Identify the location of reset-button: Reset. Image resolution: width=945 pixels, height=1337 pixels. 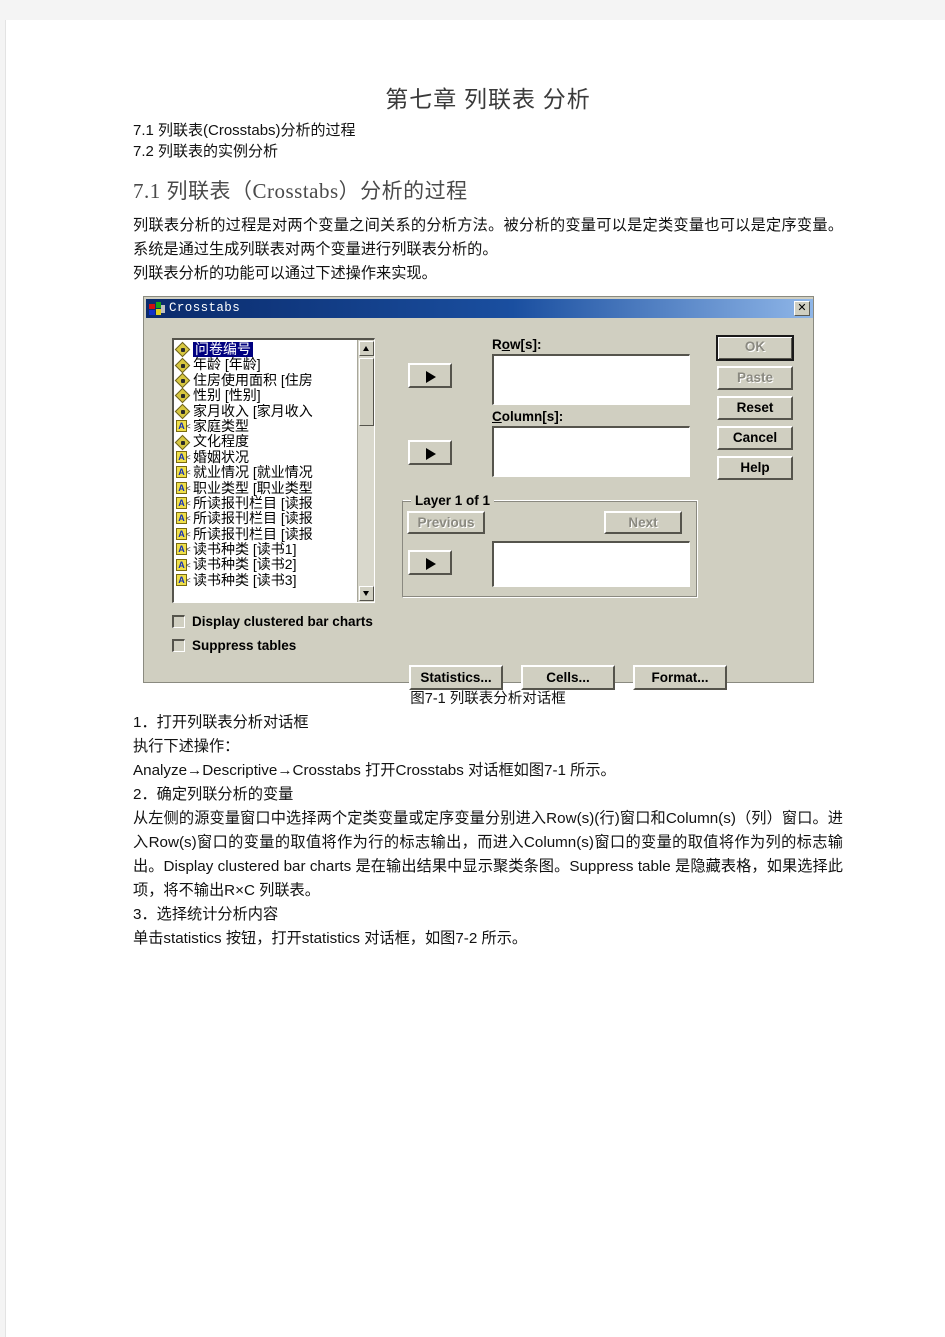
(755, 408).